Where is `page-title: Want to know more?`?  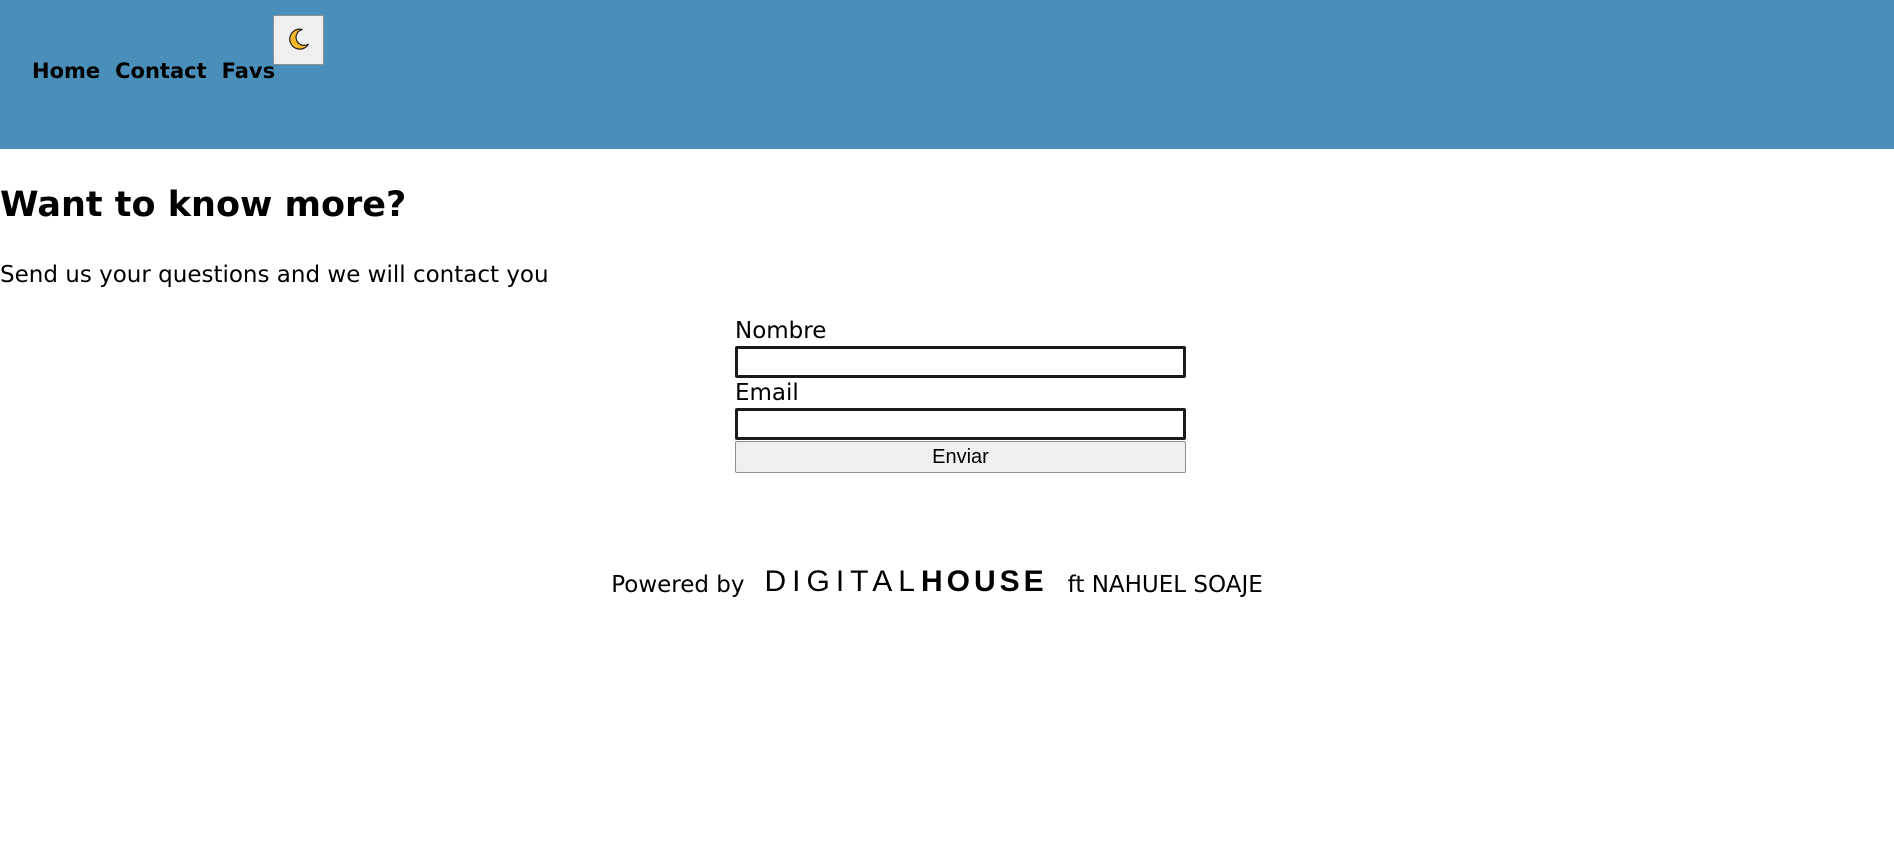 page-title: Want to know more? is located at coordinates (203, 205).